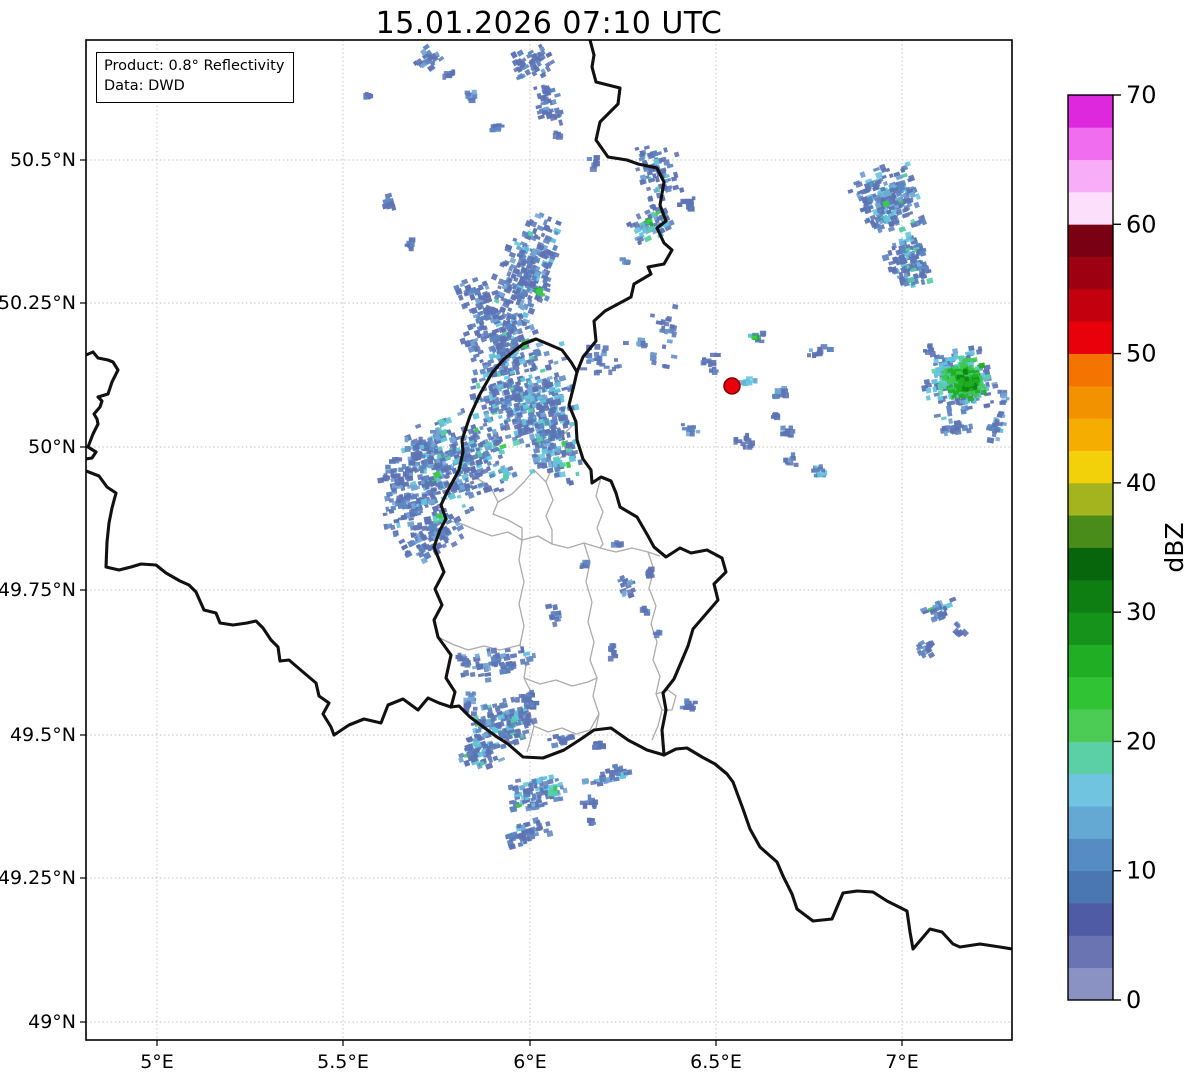 The width and height of the screenshot is (1202, 1081). Describe the element at coordinates (1141, 612) in the screenshot. I see `colorbar-tick-label: 30` at that location.